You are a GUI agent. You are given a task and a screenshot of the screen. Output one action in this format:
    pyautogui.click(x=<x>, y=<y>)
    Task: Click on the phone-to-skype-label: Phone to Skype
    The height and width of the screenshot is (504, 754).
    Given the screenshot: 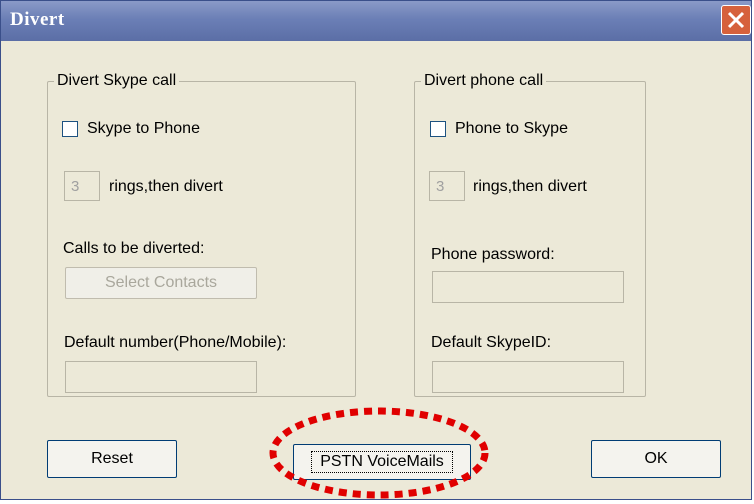 What is the action you would take?
    pyautogui.click(x=511, y=128)
    